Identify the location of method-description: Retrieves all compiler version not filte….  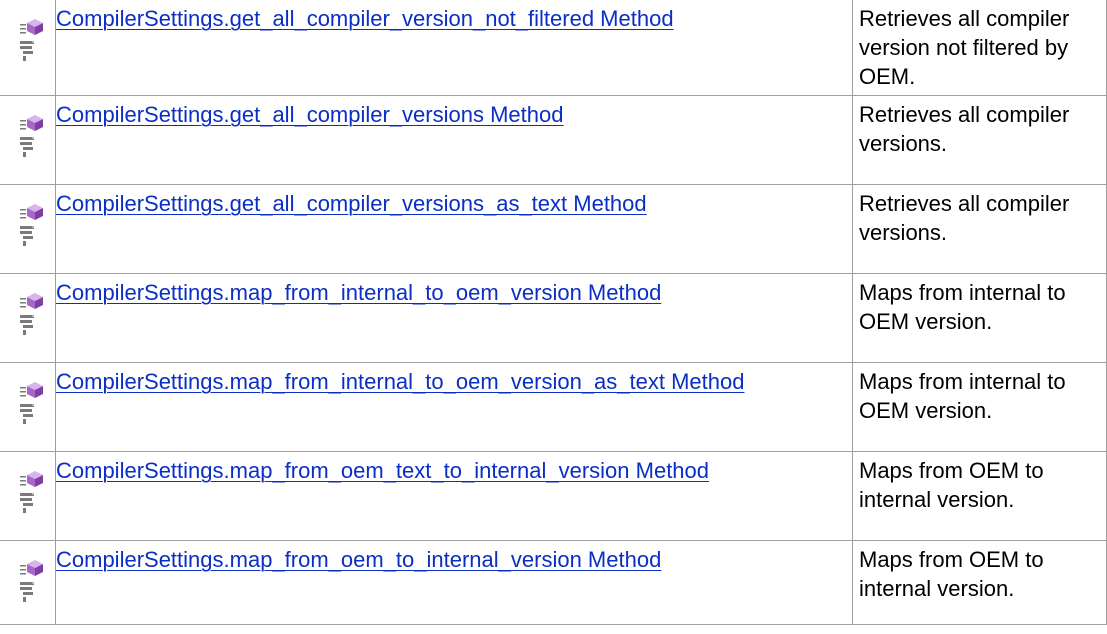
(964, 47).